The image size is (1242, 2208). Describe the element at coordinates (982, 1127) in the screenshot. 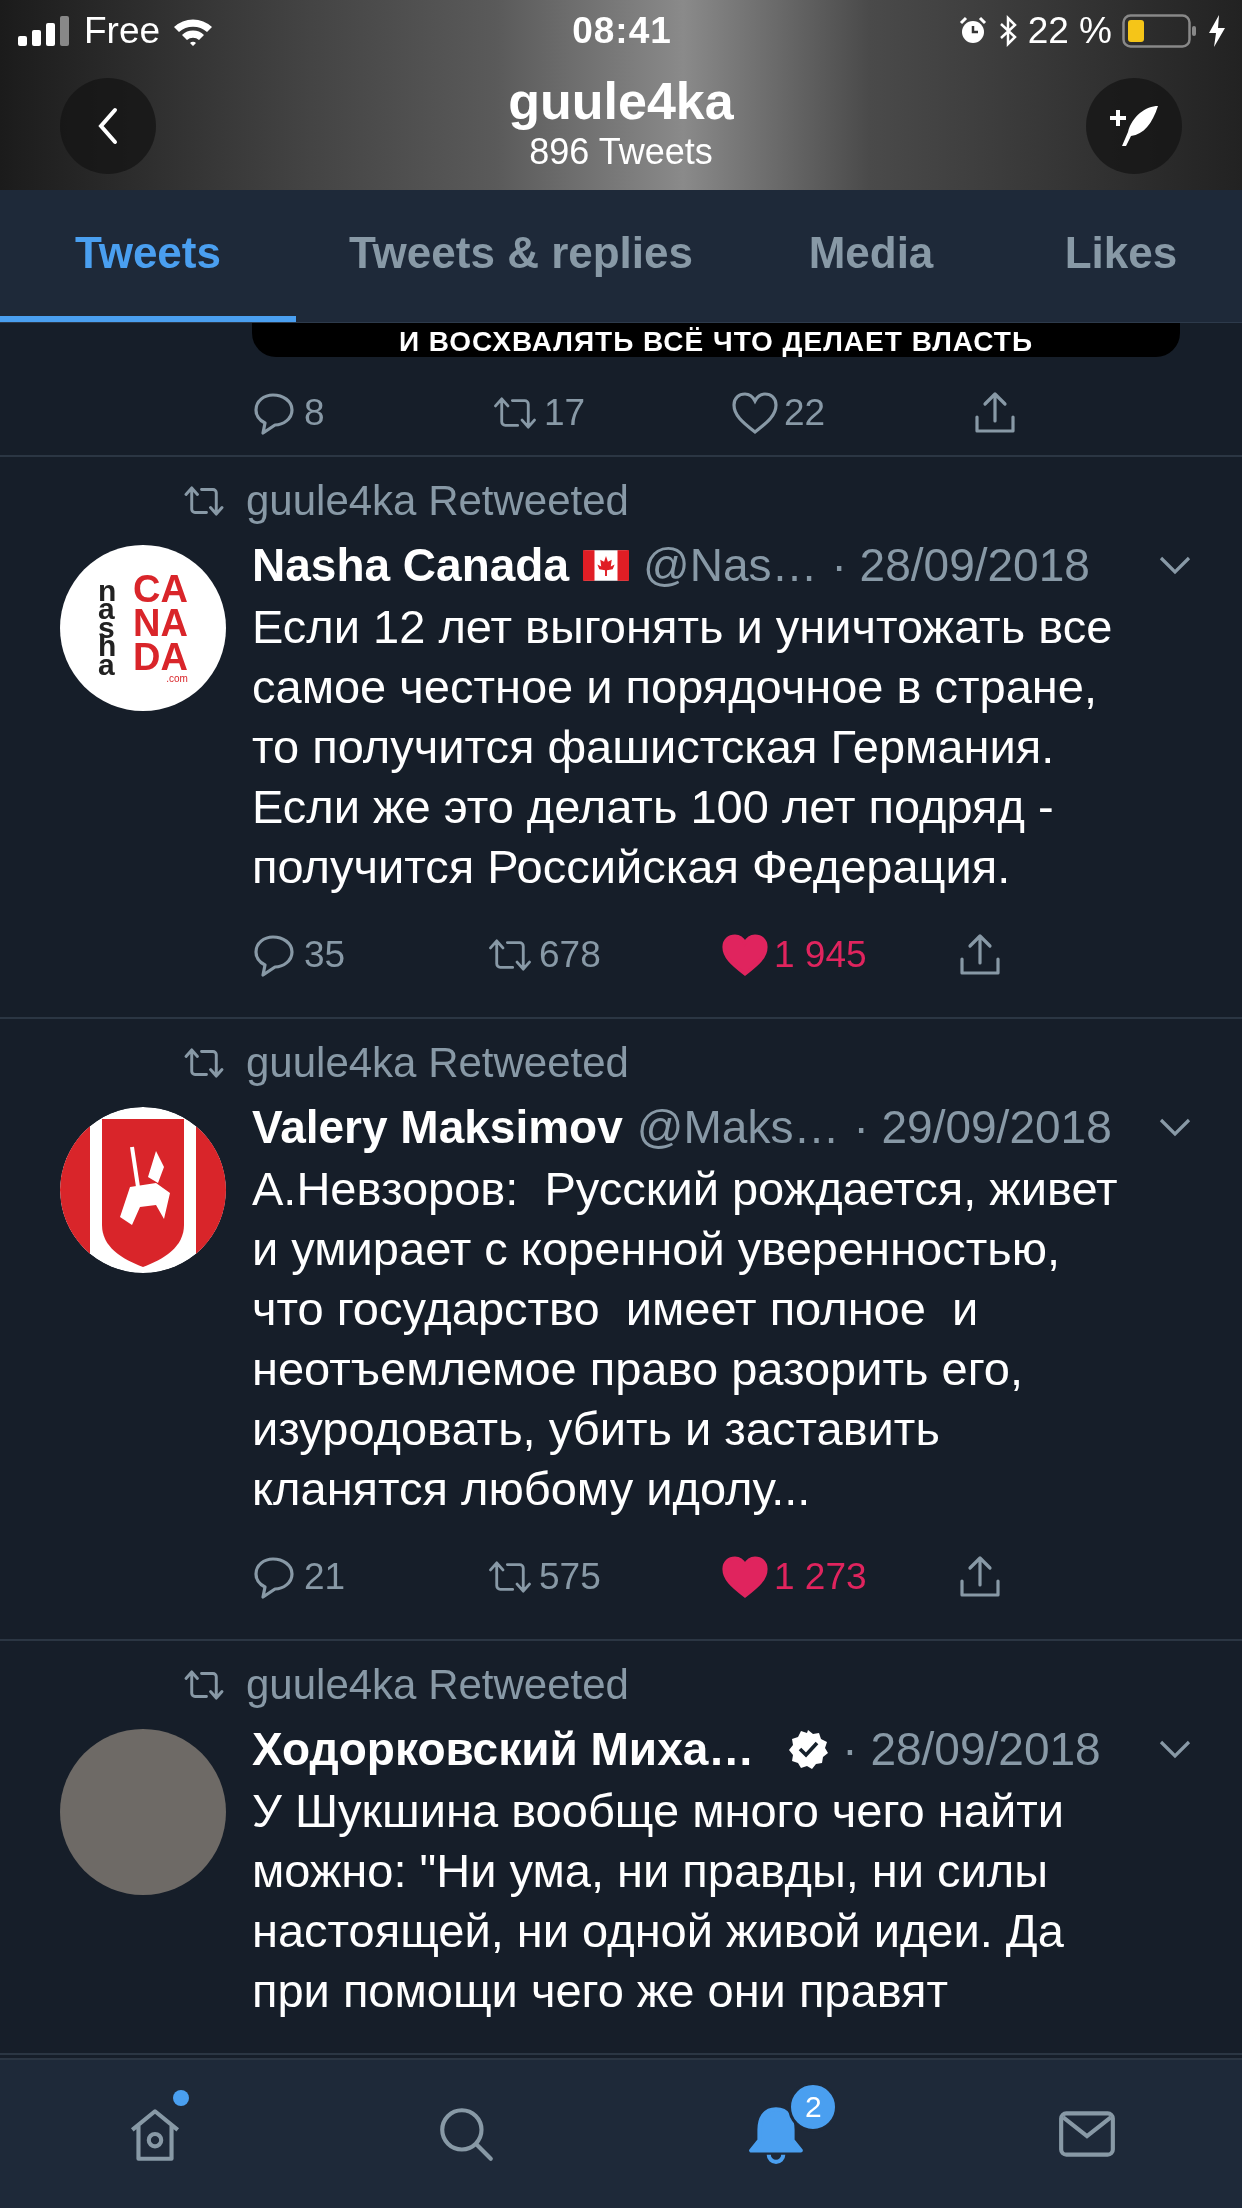

I see `tweet-date: · 29/09/2018` at that location.